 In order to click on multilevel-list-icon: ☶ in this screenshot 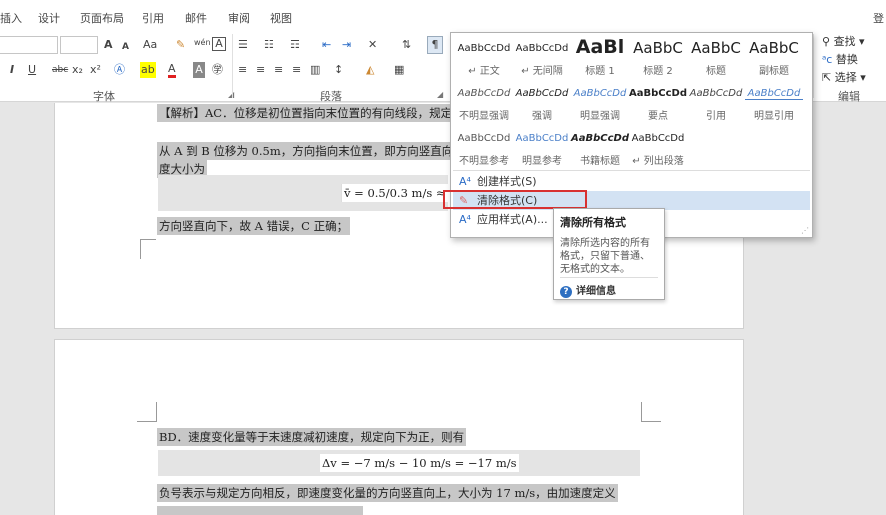, I will do `click(295, 45)`.